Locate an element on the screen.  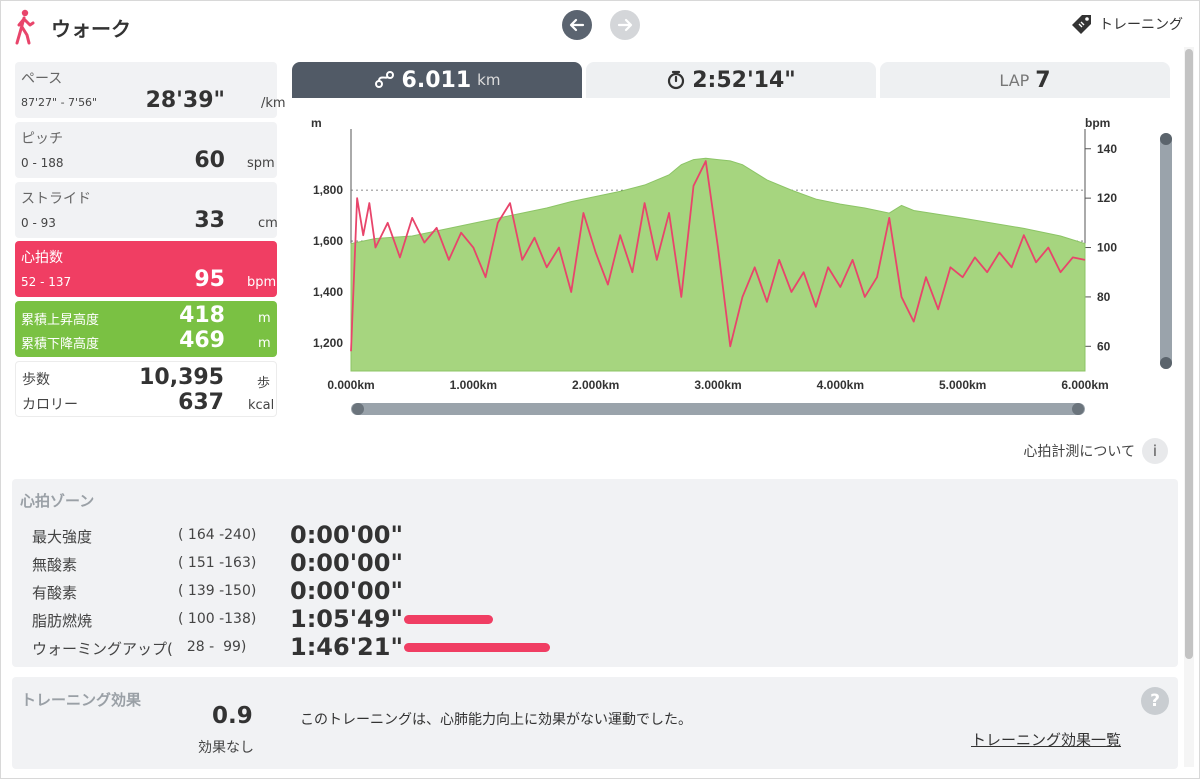
descent-value: 469 is located at coordinates (202, 340).